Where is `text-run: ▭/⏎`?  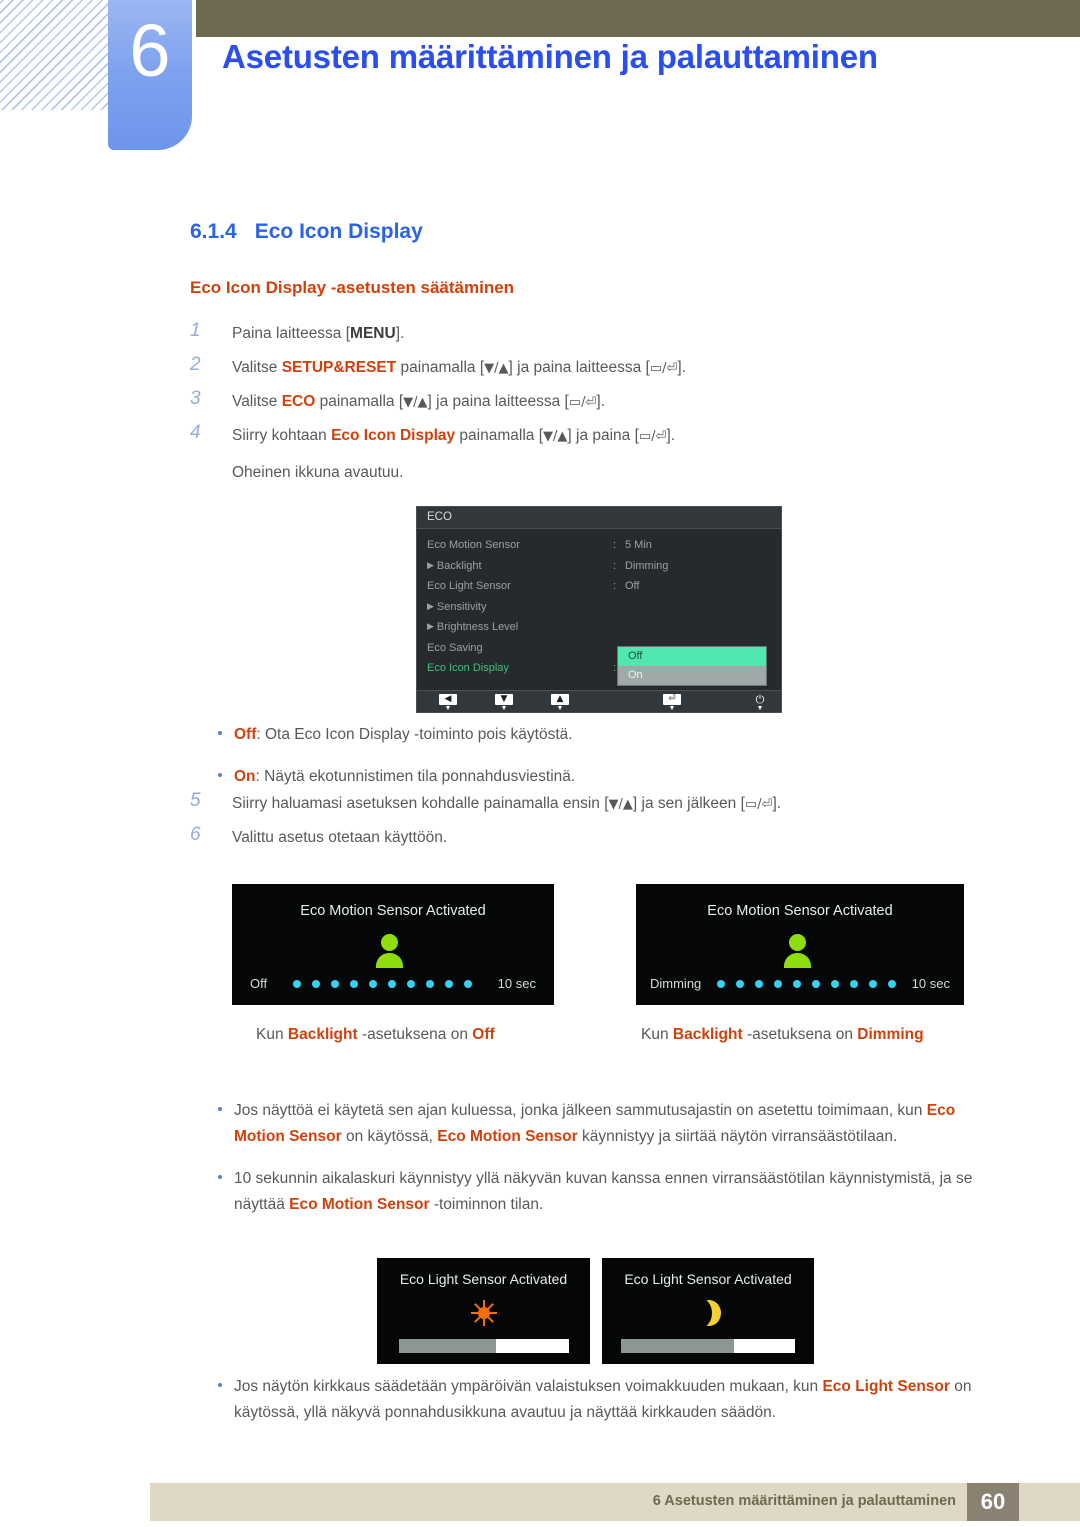
text-run: ▭/⏎ is located at coordinates (652, 436).